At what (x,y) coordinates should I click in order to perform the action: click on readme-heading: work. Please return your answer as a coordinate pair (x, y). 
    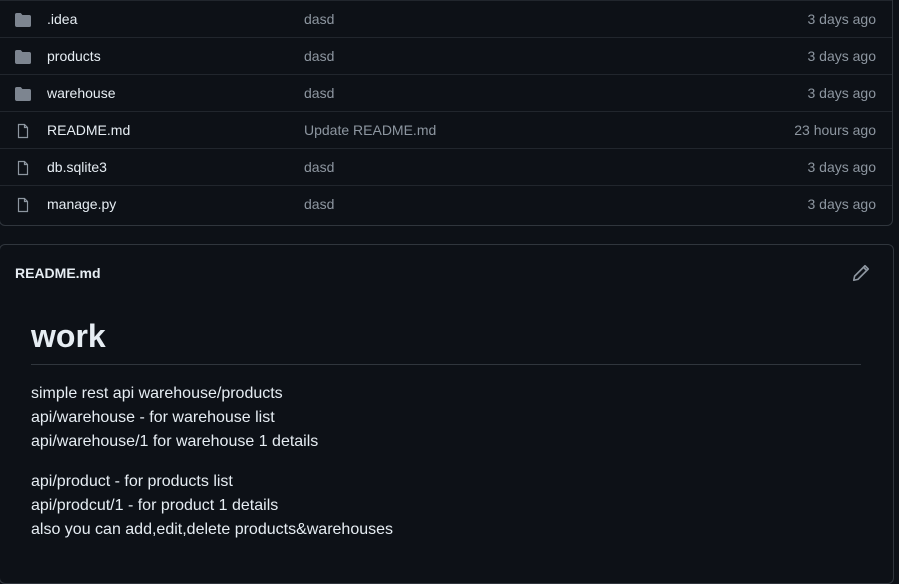
    Looking at the image, I should click on (68, 336).